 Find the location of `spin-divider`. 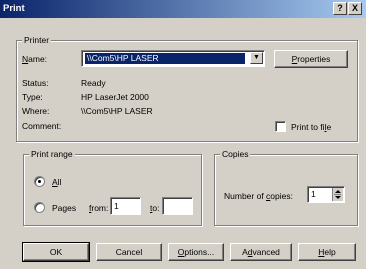

spin-divider is located at coordinates (337, 194).